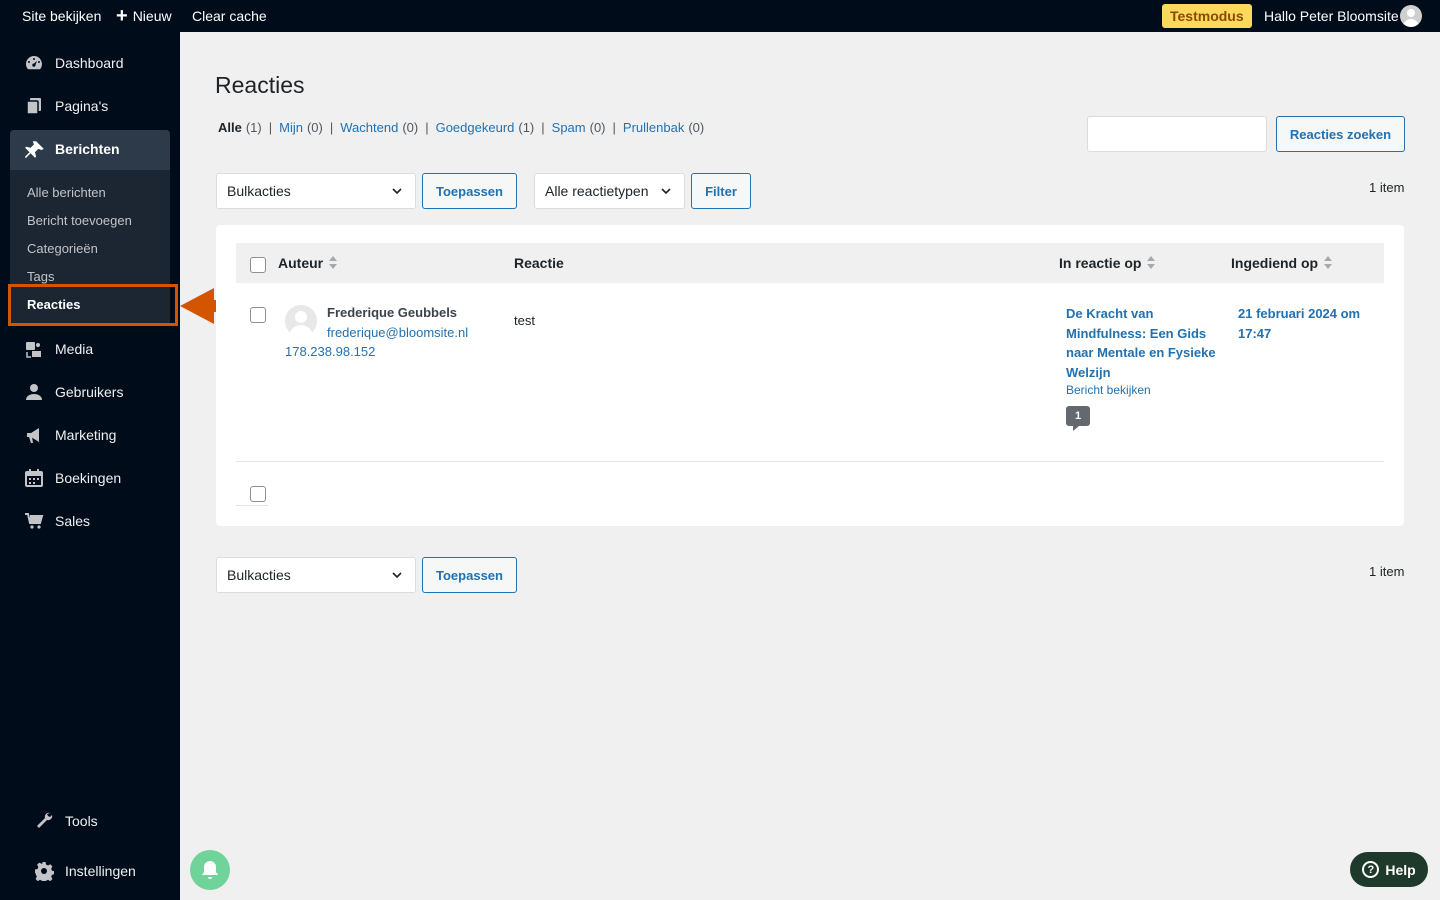 This screenshot has height=900, width=1440. I want to click on sidebar-item-label: Berichten, so click(87, 149).